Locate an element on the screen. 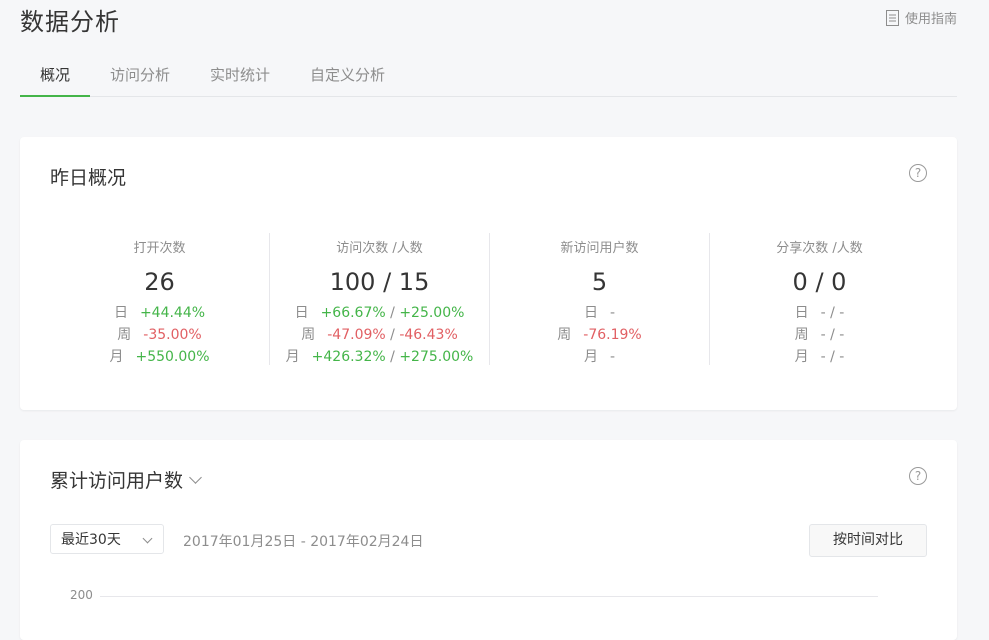 The height and width of the screenshot is (640, 989). metric-new-users: 新访问用户数 5 日- 周 -76.19% 月- is located at coordinates (600, 299).